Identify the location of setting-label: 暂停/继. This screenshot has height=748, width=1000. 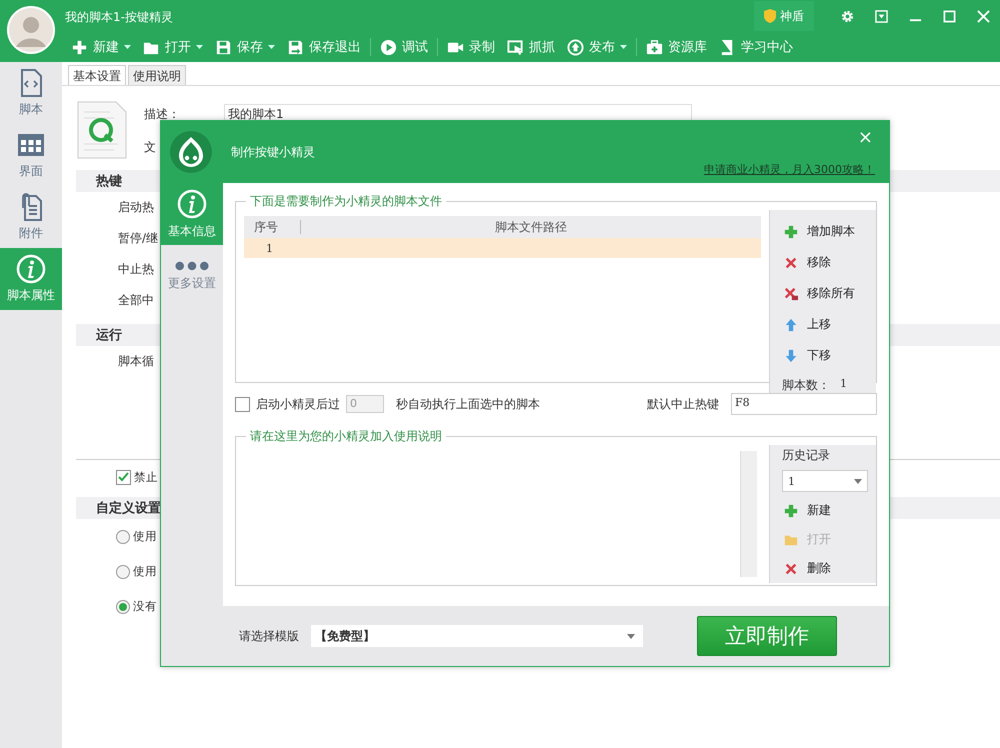
(138, 238).